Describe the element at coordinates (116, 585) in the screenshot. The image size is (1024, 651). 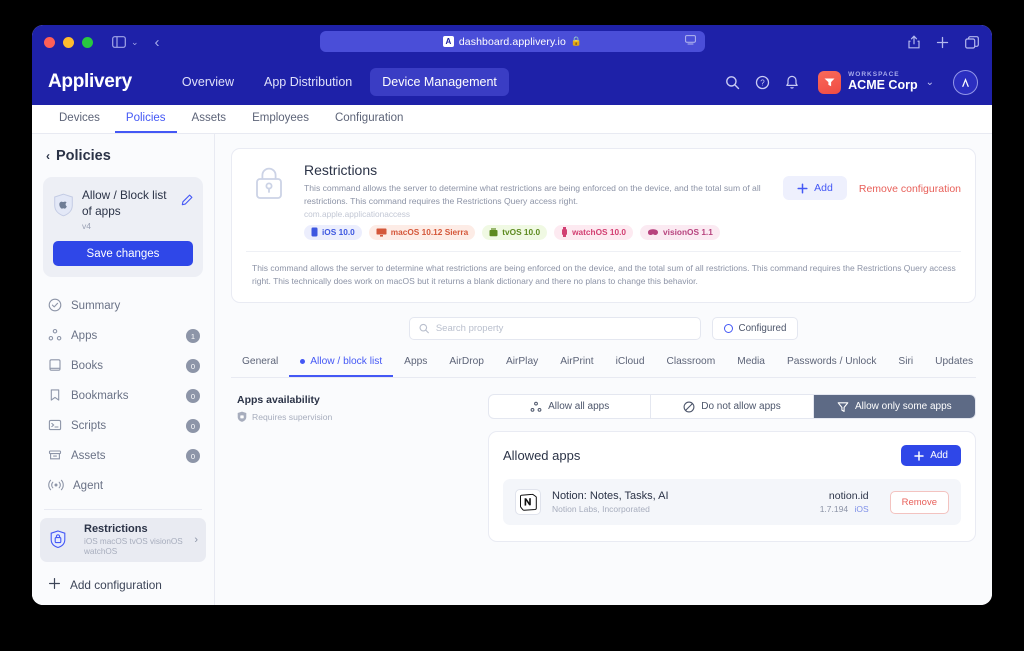
I see `add-configuration-label: Add configuration` at that location.